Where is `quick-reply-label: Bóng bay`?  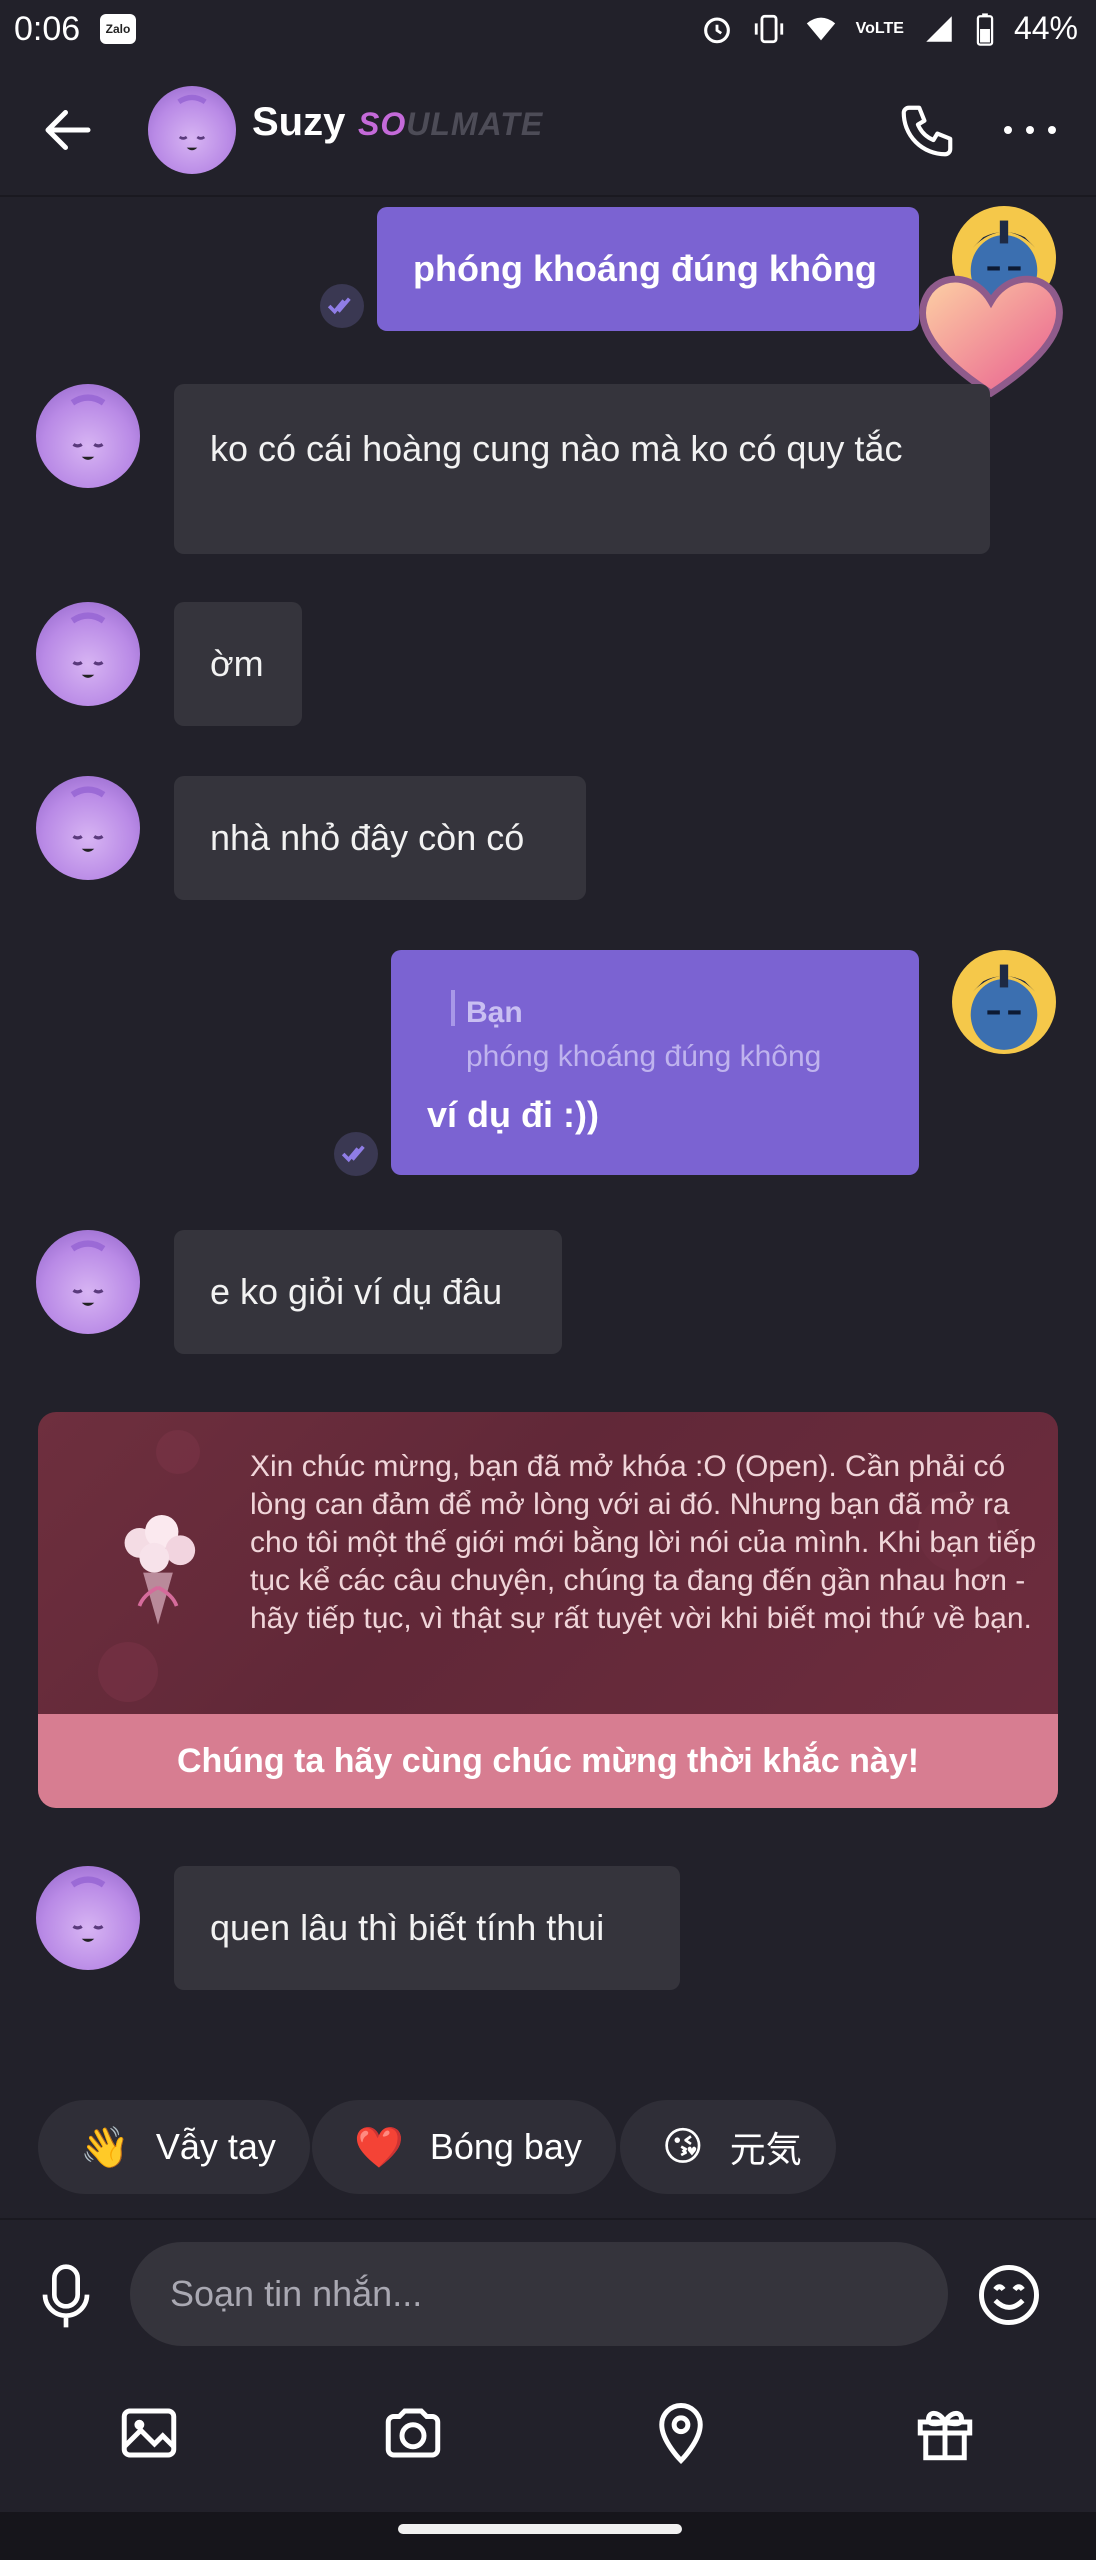
quick-reply-label: Bóng bay is located at coordinates (505, 2146).